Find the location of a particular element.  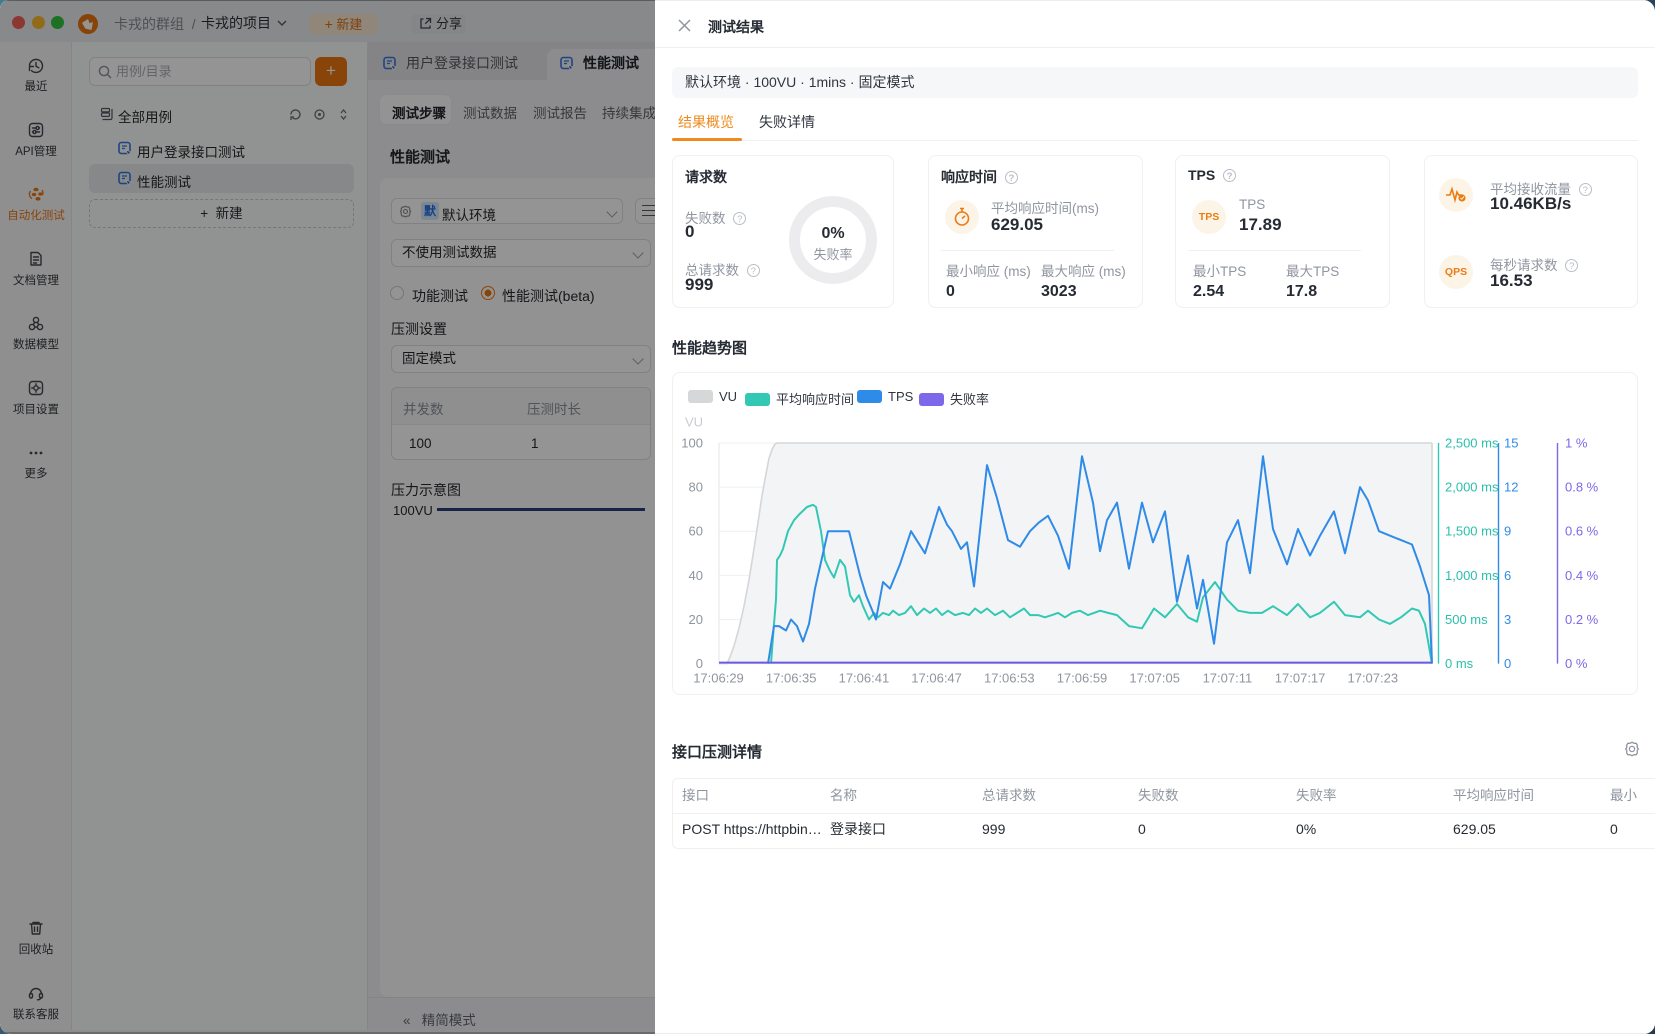

svg-text: 40 is located at coordinates (696, 575).